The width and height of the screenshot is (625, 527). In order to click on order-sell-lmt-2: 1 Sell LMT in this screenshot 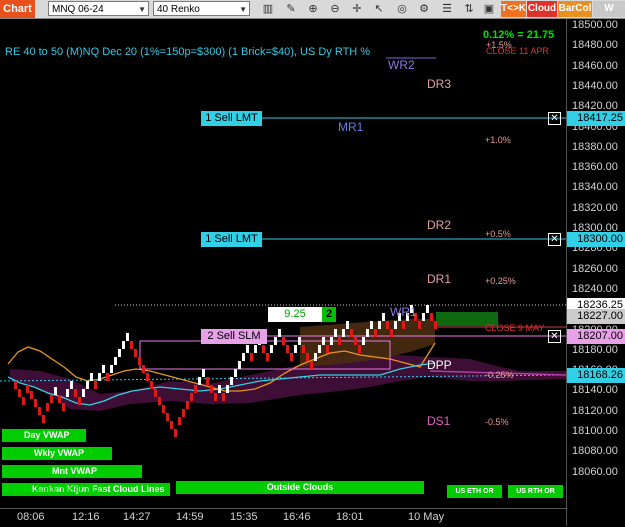, I will do `click(231, 239)`.